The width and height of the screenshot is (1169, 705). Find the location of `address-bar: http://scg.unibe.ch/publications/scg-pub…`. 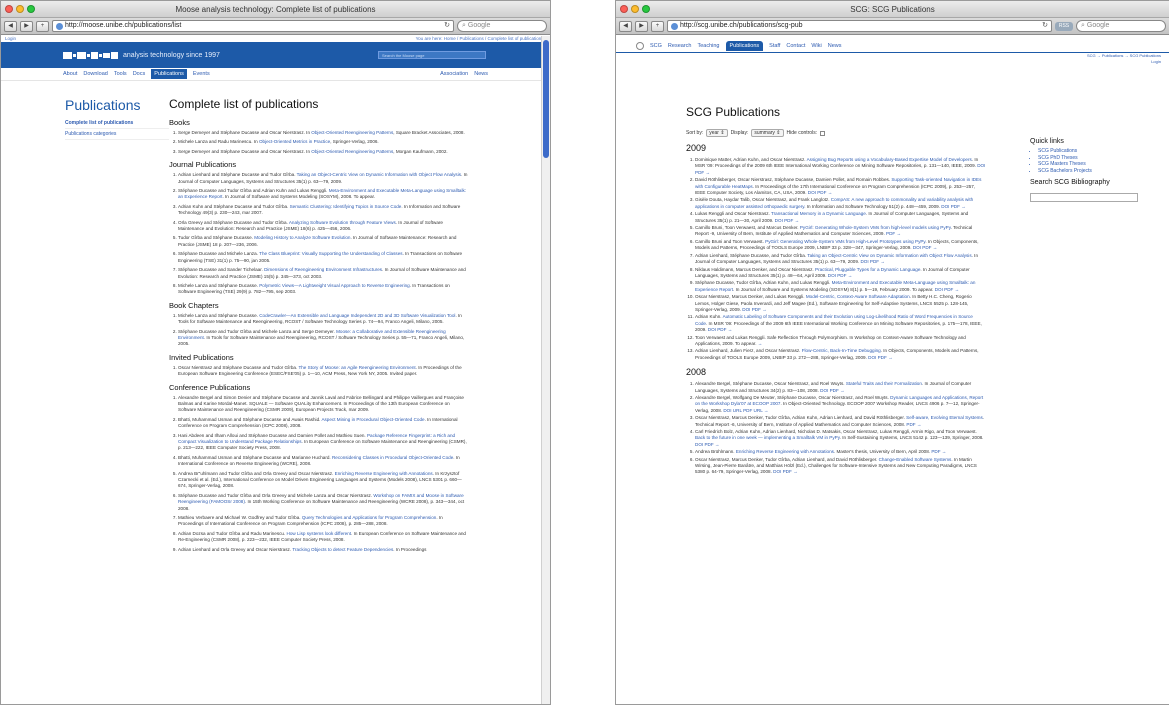

address-bar: http://scg.unibe.ch/publications/scg-pub… is located at coordinates (859, 26).